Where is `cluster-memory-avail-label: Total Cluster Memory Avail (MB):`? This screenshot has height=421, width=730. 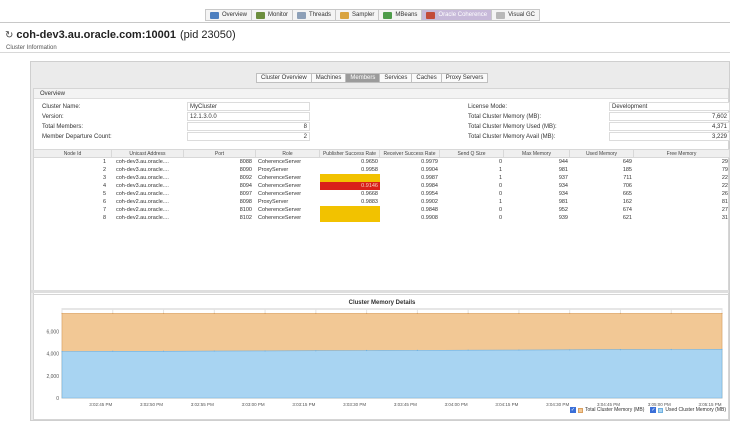
cluster-memory-avail-label: Total Cluster Memory Avail (MB): is located at coordinates (512, 137).